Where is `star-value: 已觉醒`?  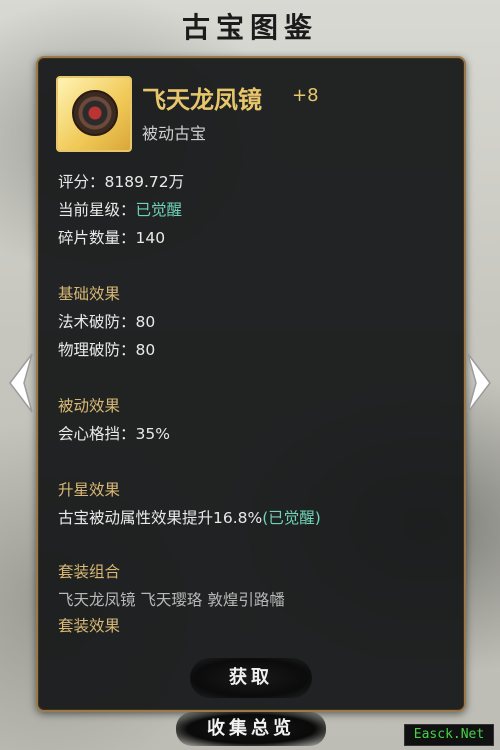 star-value: 已觉醒 is located at coordinates (159, 210).